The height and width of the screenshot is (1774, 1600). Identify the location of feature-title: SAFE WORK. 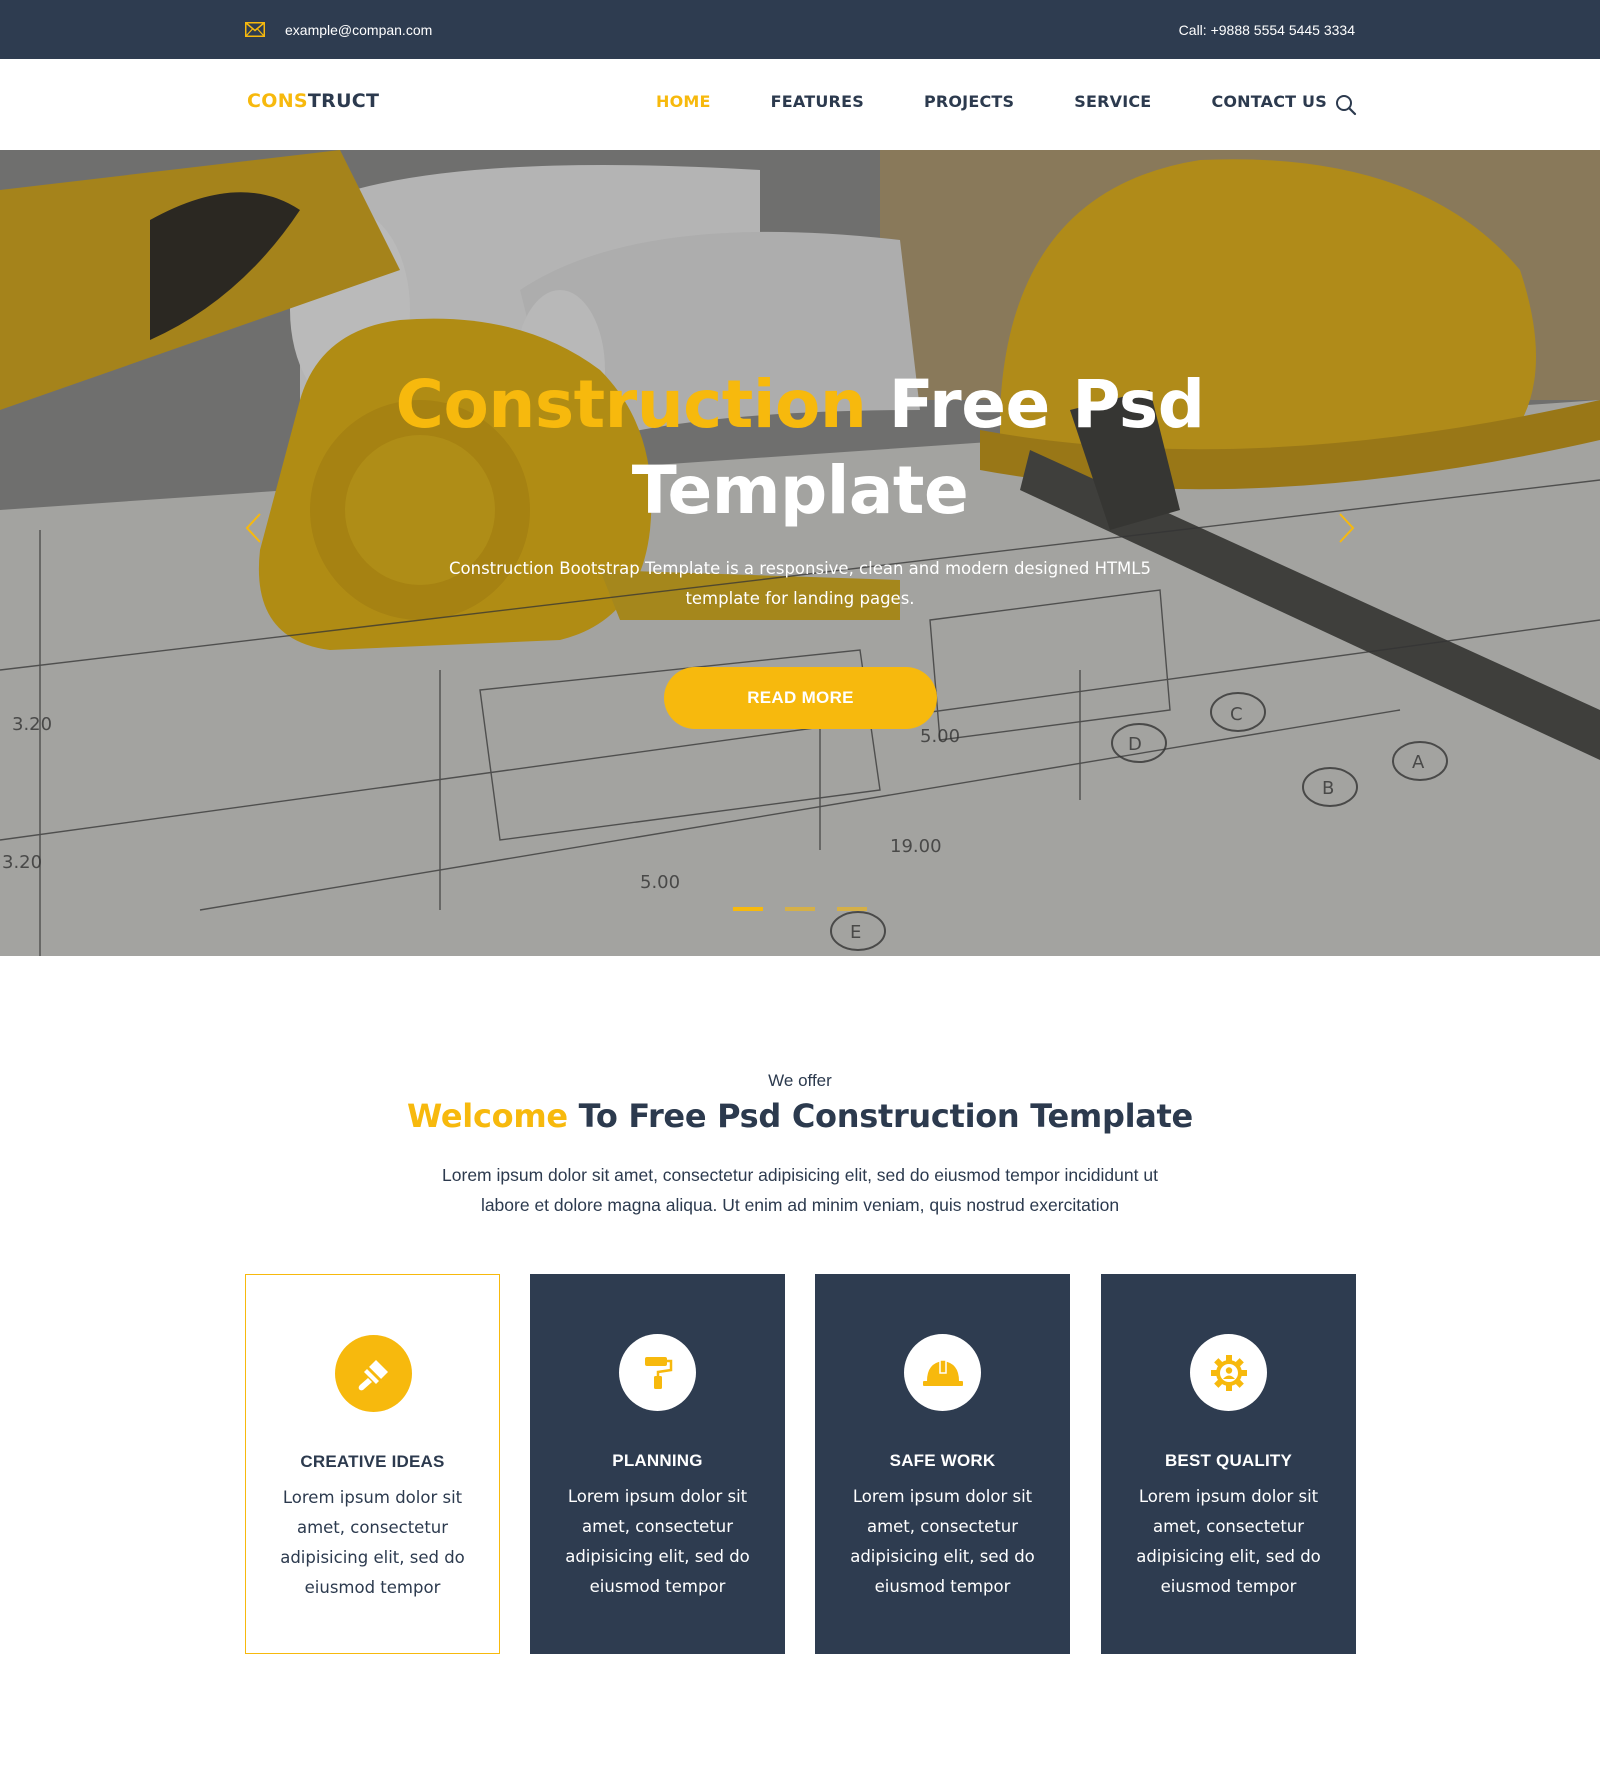
(942, 1460).